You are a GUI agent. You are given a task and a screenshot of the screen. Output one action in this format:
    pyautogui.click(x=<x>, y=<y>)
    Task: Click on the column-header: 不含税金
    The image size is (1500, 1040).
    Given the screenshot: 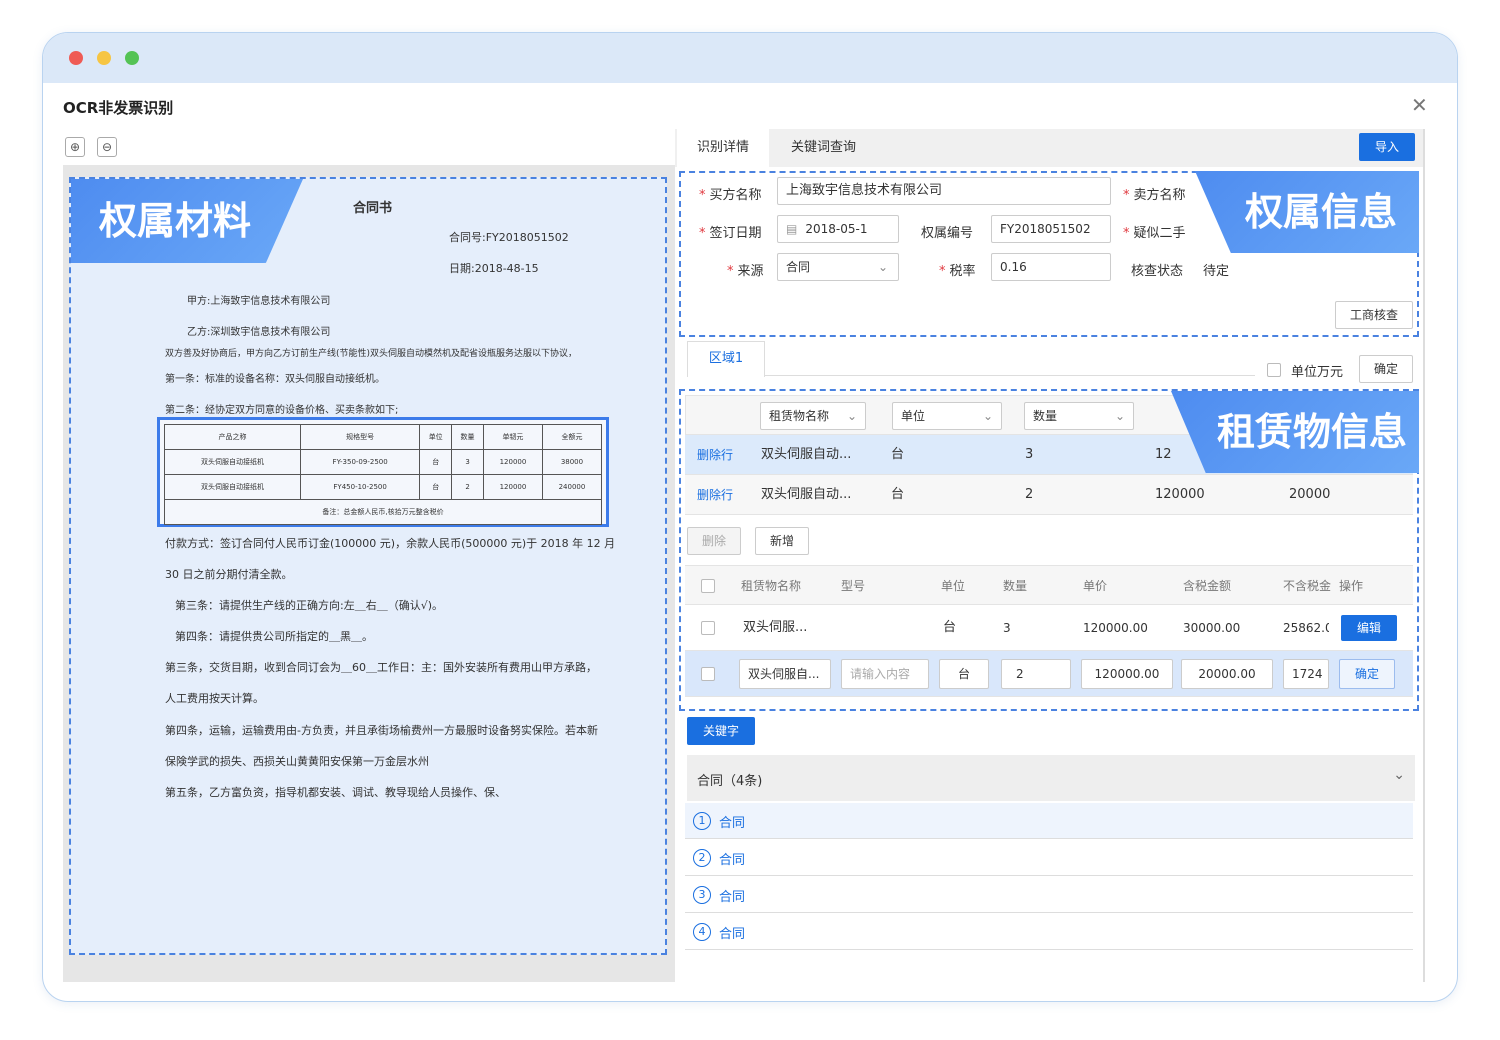 What is the action you would take?
    pyautogui.click(x=1307, y=586)
    